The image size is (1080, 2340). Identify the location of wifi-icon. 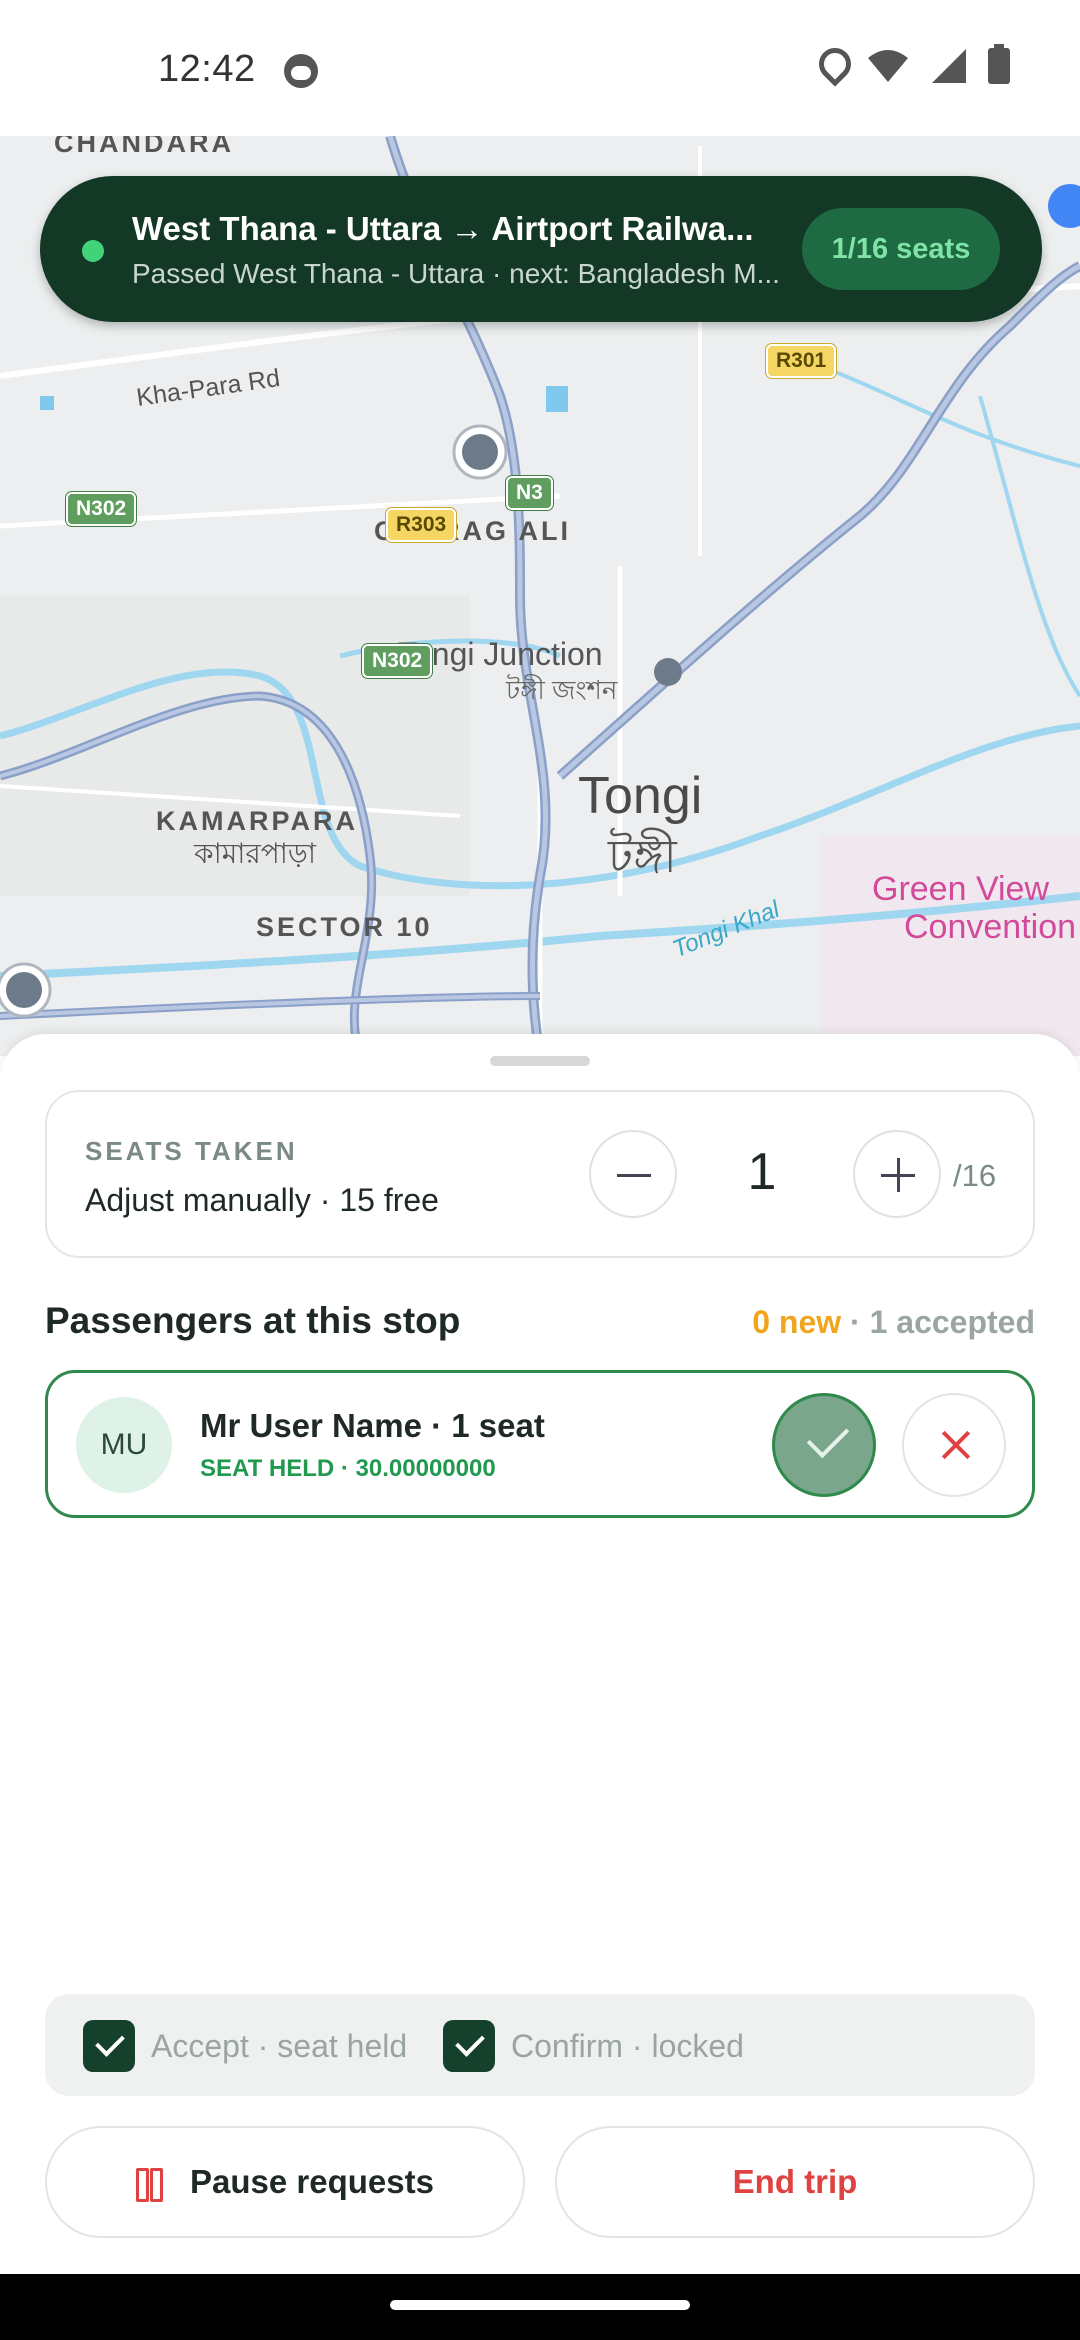
(888, 66).